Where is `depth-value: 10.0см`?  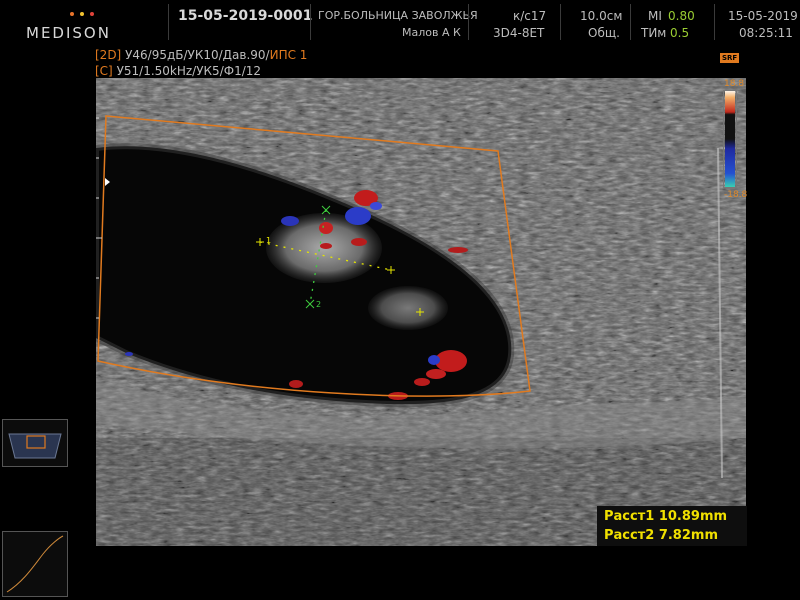
depth-value: 10.0см is located at coordinates (601, 16).